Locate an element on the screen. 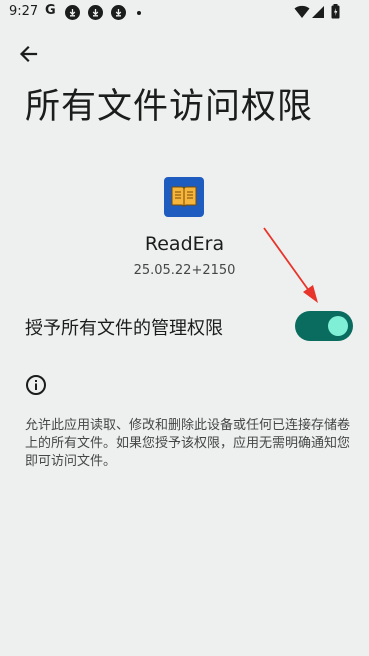  arrow-left-icon is located at coordinates (28, 54).